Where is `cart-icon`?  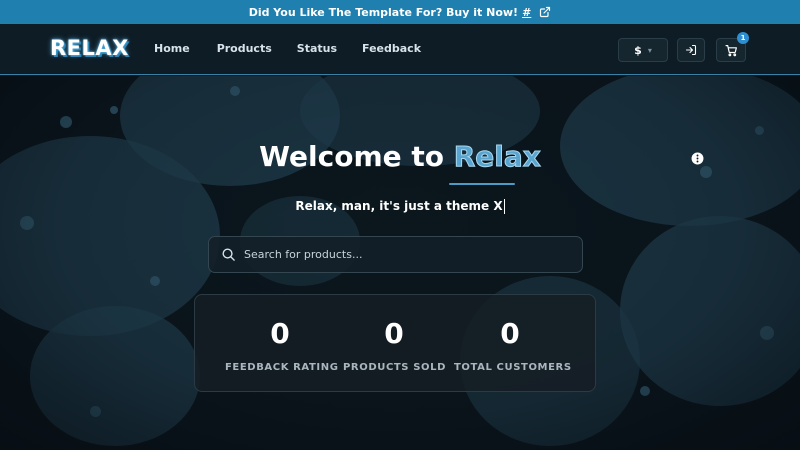
cart-icon is located at coordinates (730, 50).